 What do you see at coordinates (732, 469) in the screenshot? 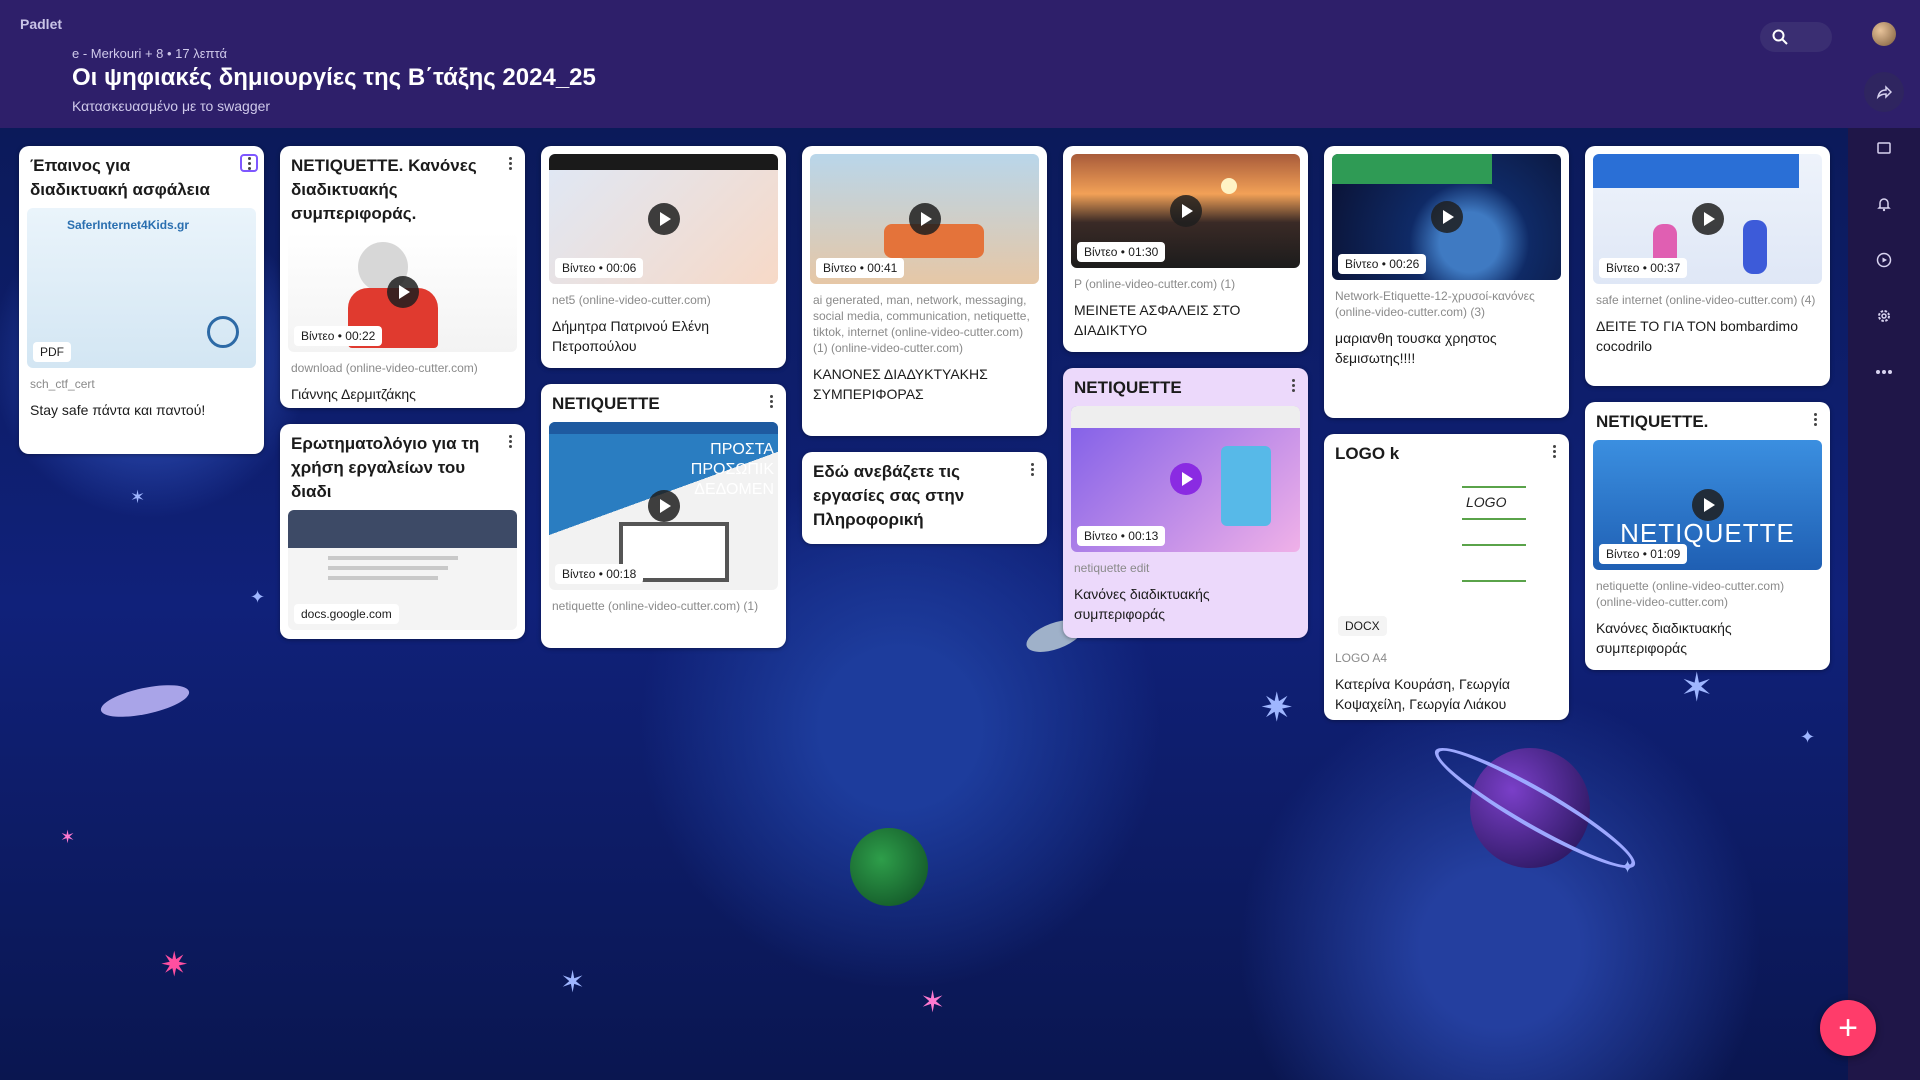
I see `video-overlay-text: ΠΡΟΣΤΑ ΠΡΟΣΩΠΙΚ ΔΕΔΟΜΕΝ` at bounding box center [732, 469].